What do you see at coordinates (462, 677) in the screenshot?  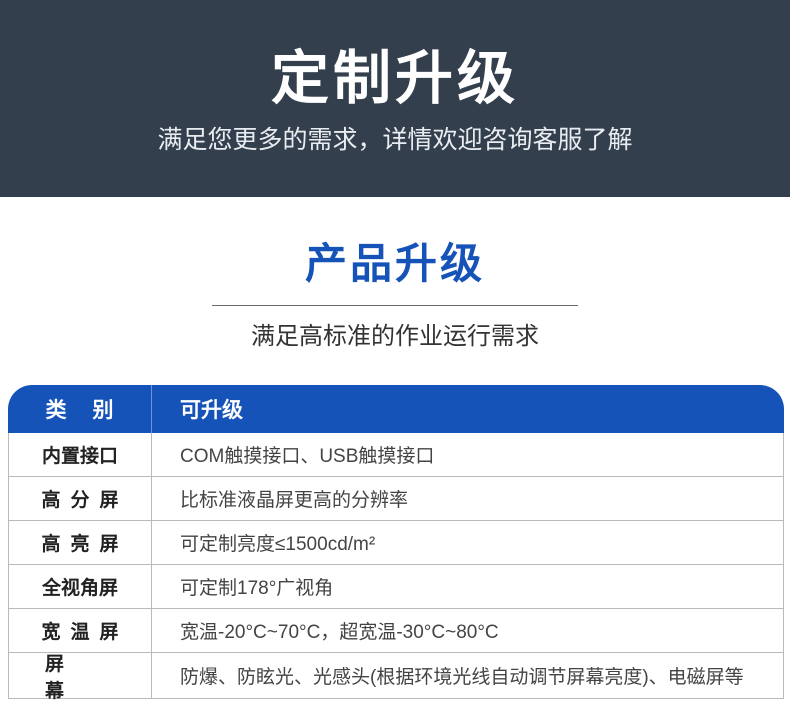 I see `row-value: 防爆、防眩光、光感头(根据环境光线自动调节屏幕亮度)、电磁屏等` at bounding box center [462, 677].